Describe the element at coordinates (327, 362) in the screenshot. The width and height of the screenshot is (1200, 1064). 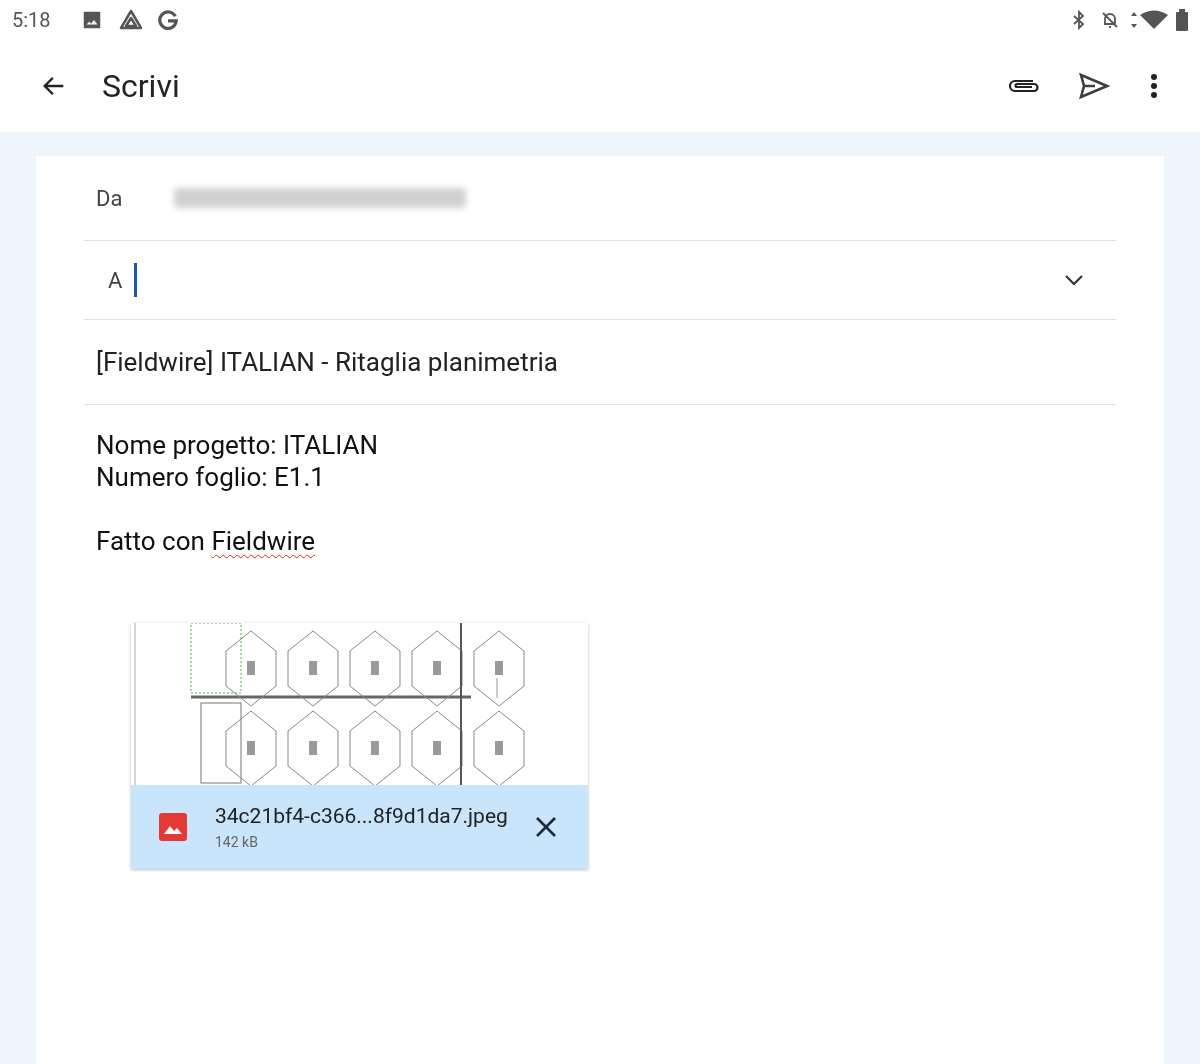
I see `subject-field: [Fieldwire] ITALIAN - Ritaglia planimetria` at that location.